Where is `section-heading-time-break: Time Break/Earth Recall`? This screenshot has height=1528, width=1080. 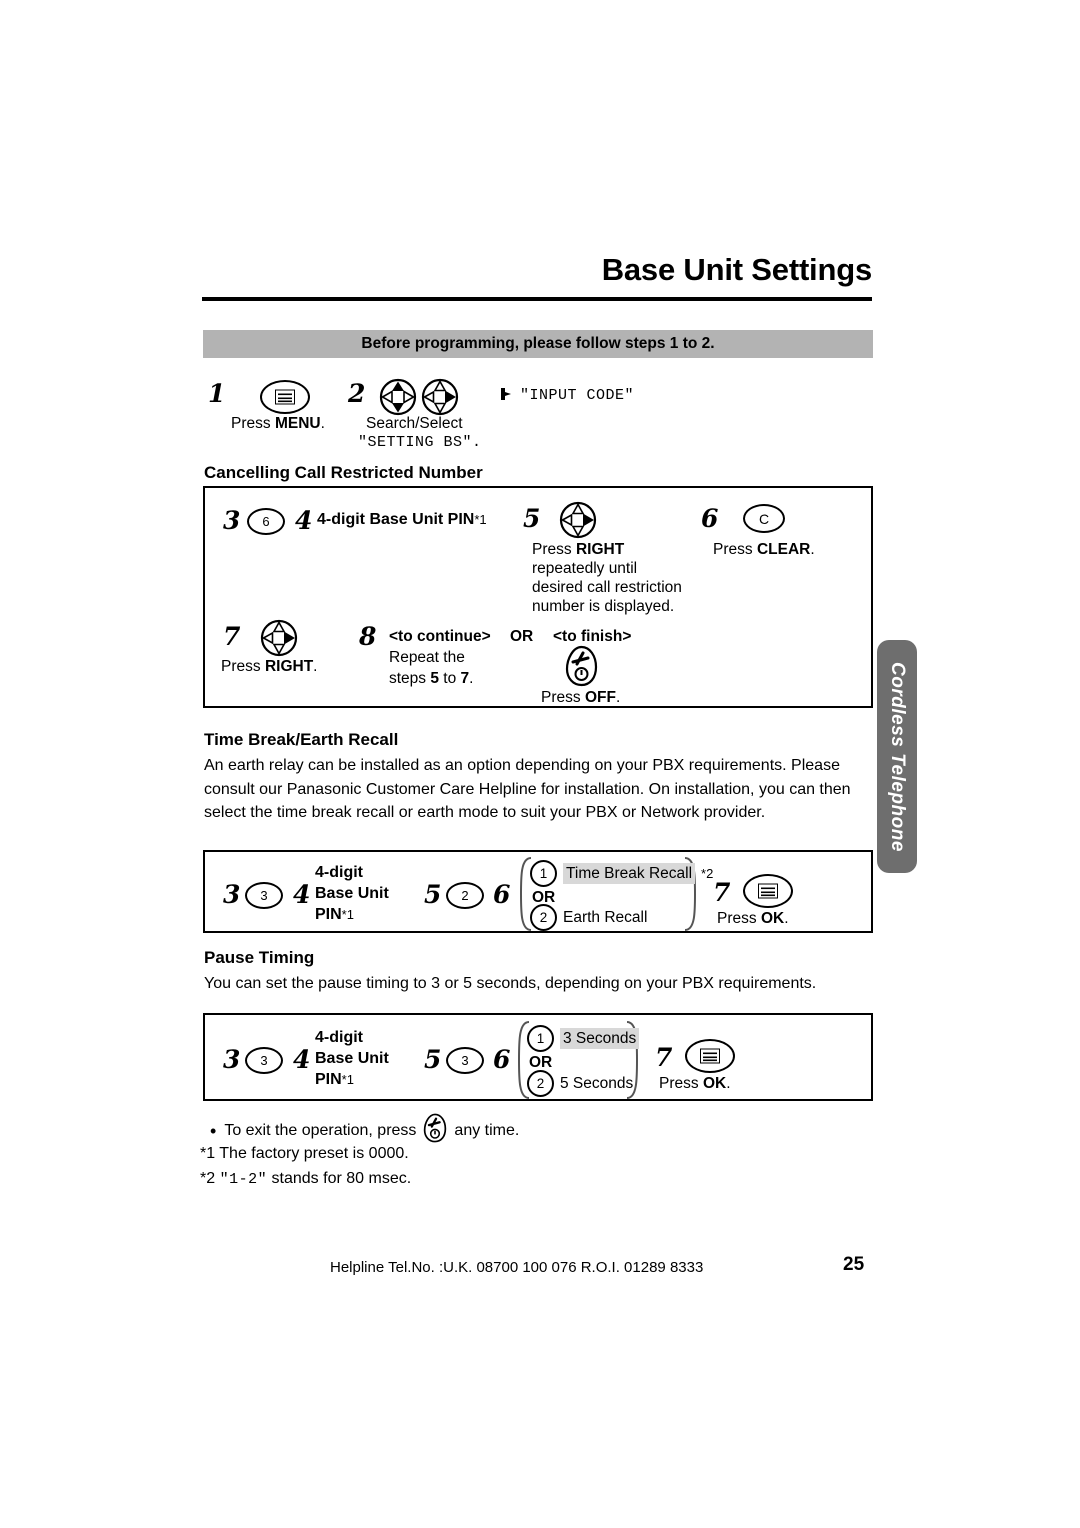 section-heading-time-break: Time Break/Earth Recall is located at coordinates (301, 739).